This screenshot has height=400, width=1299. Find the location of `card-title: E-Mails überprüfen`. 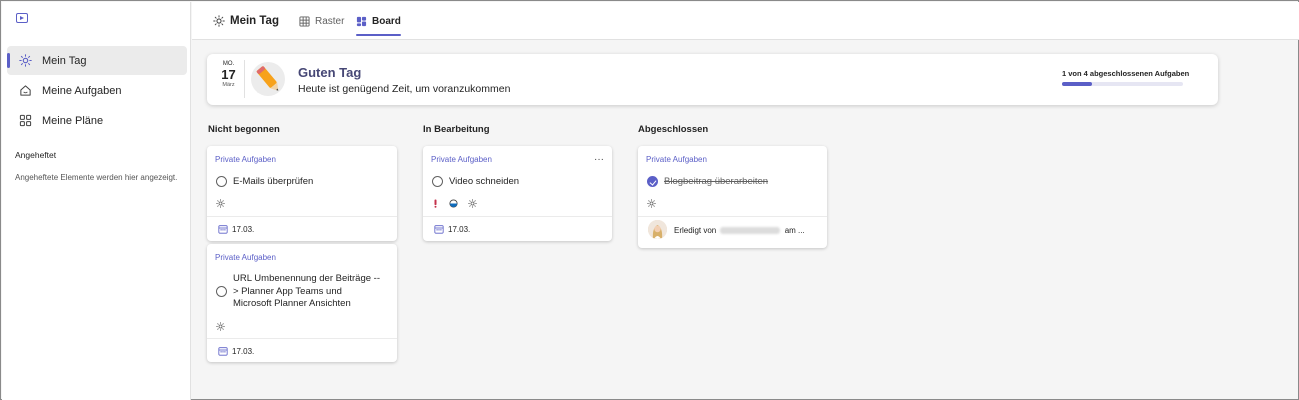

card-title: E-Mails überprüfen is located at coordinates (273, 181).